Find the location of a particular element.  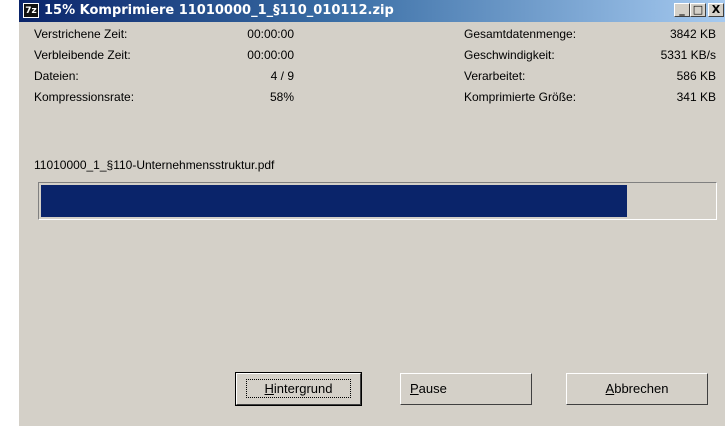

7zip-app-icon: 7z is located at coordinates (31, 10).